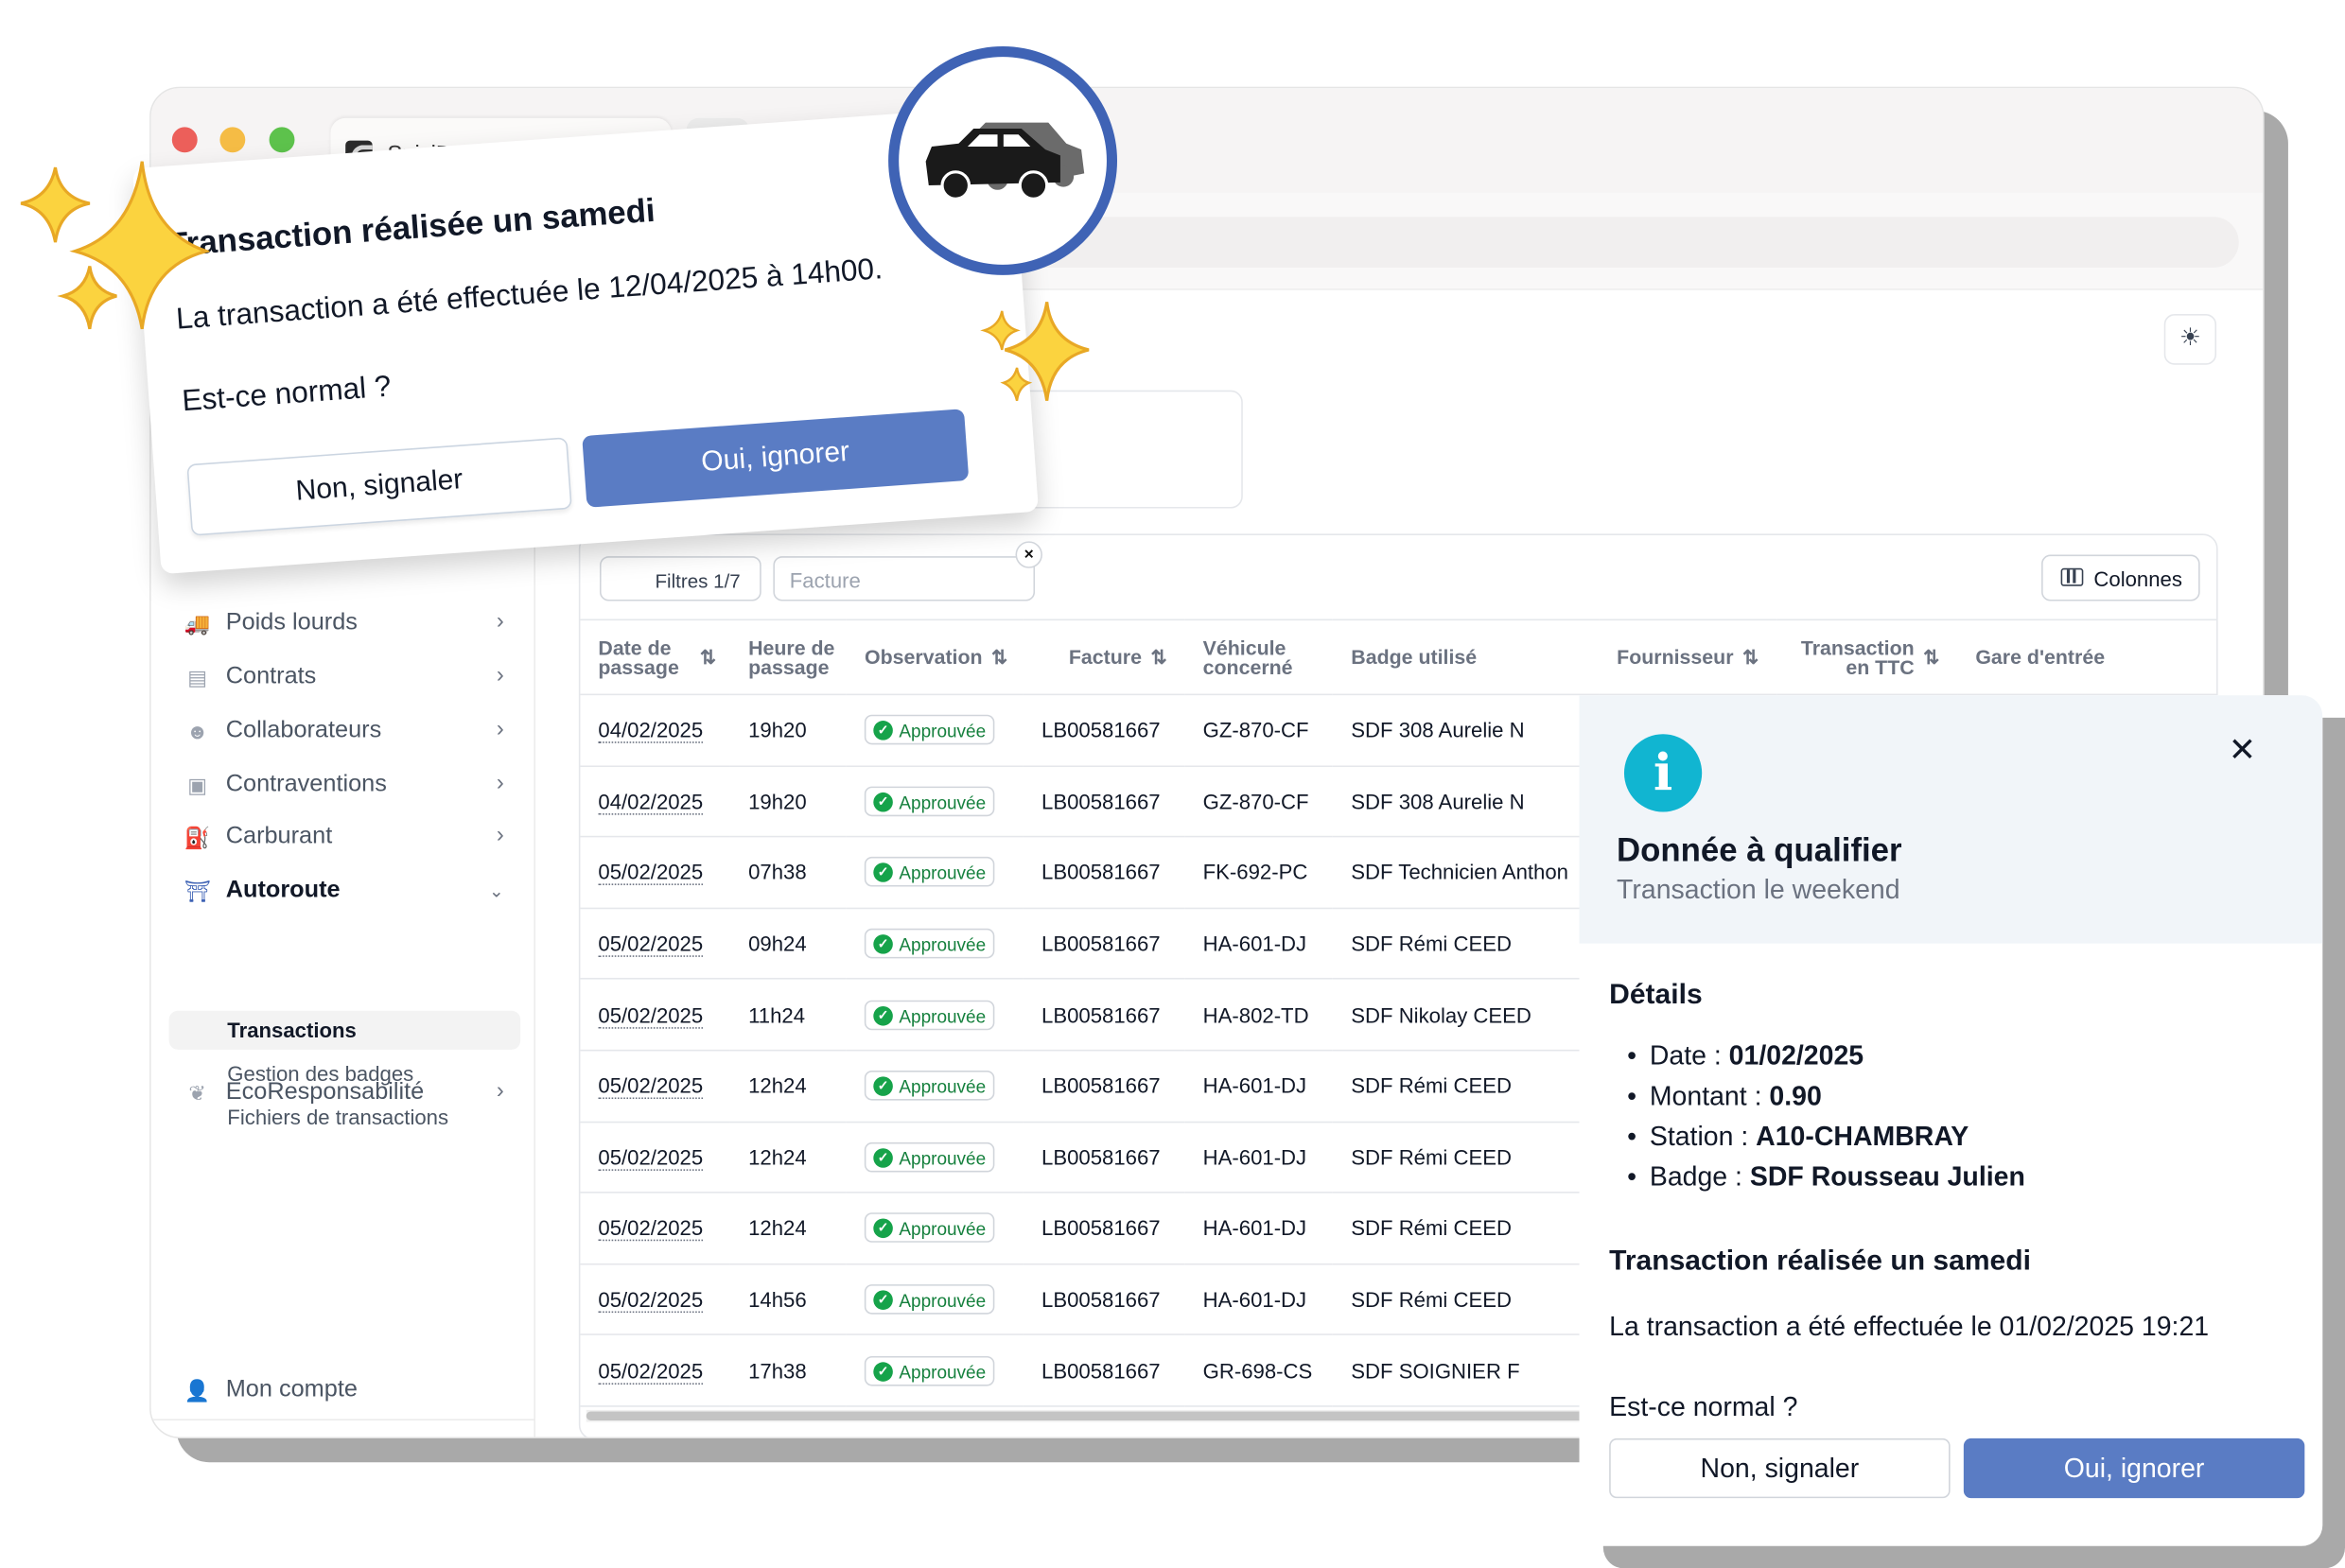 This screenshot has width=2345, height=1568. Describe the element at coordinates (2137, 579) in the screenshot. I see `columns-label: Colonnes` at that location.